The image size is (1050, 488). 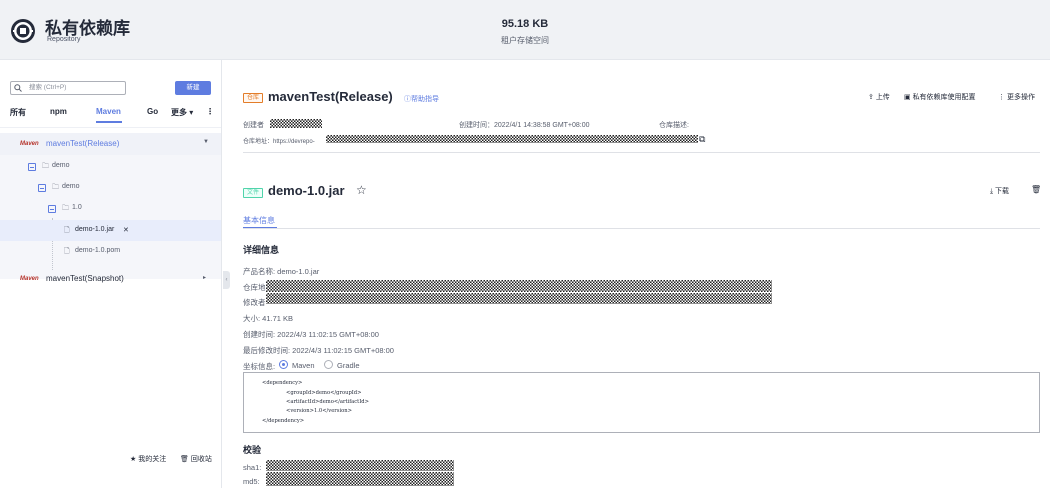 I want to click on close-icon: ✕, so click(x=126, y=230).